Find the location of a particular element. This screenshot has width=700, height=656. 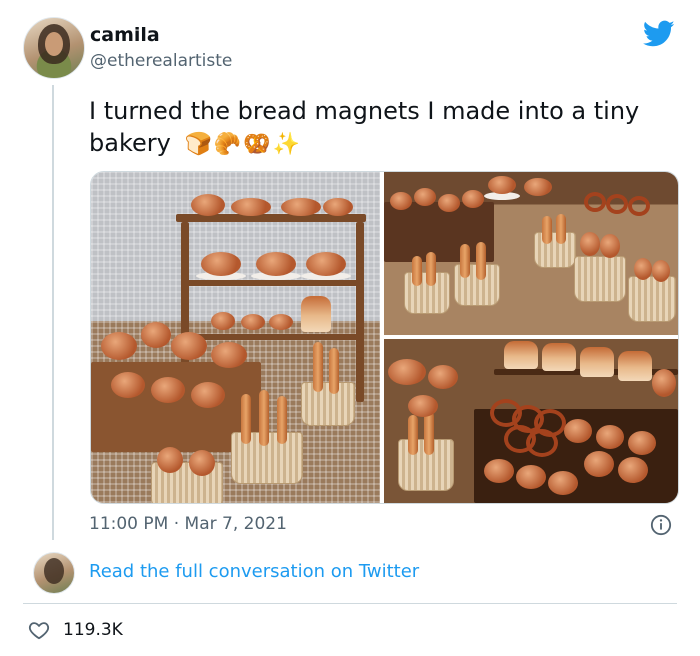

conversation-avatar is located at coordinates (54, 573).